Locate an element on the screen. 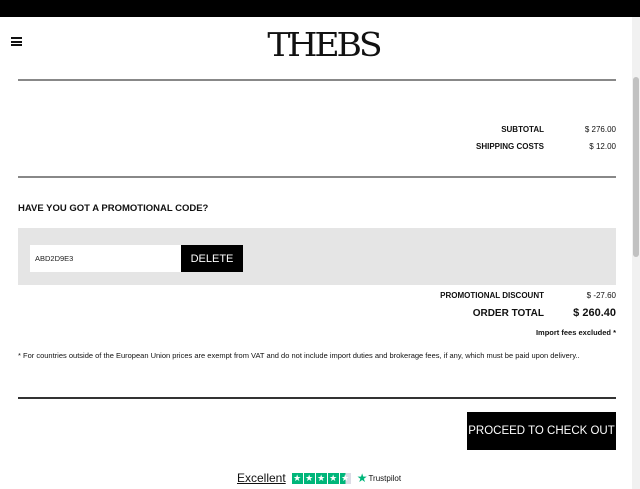  divider-top is located at coordinates (317, 80).